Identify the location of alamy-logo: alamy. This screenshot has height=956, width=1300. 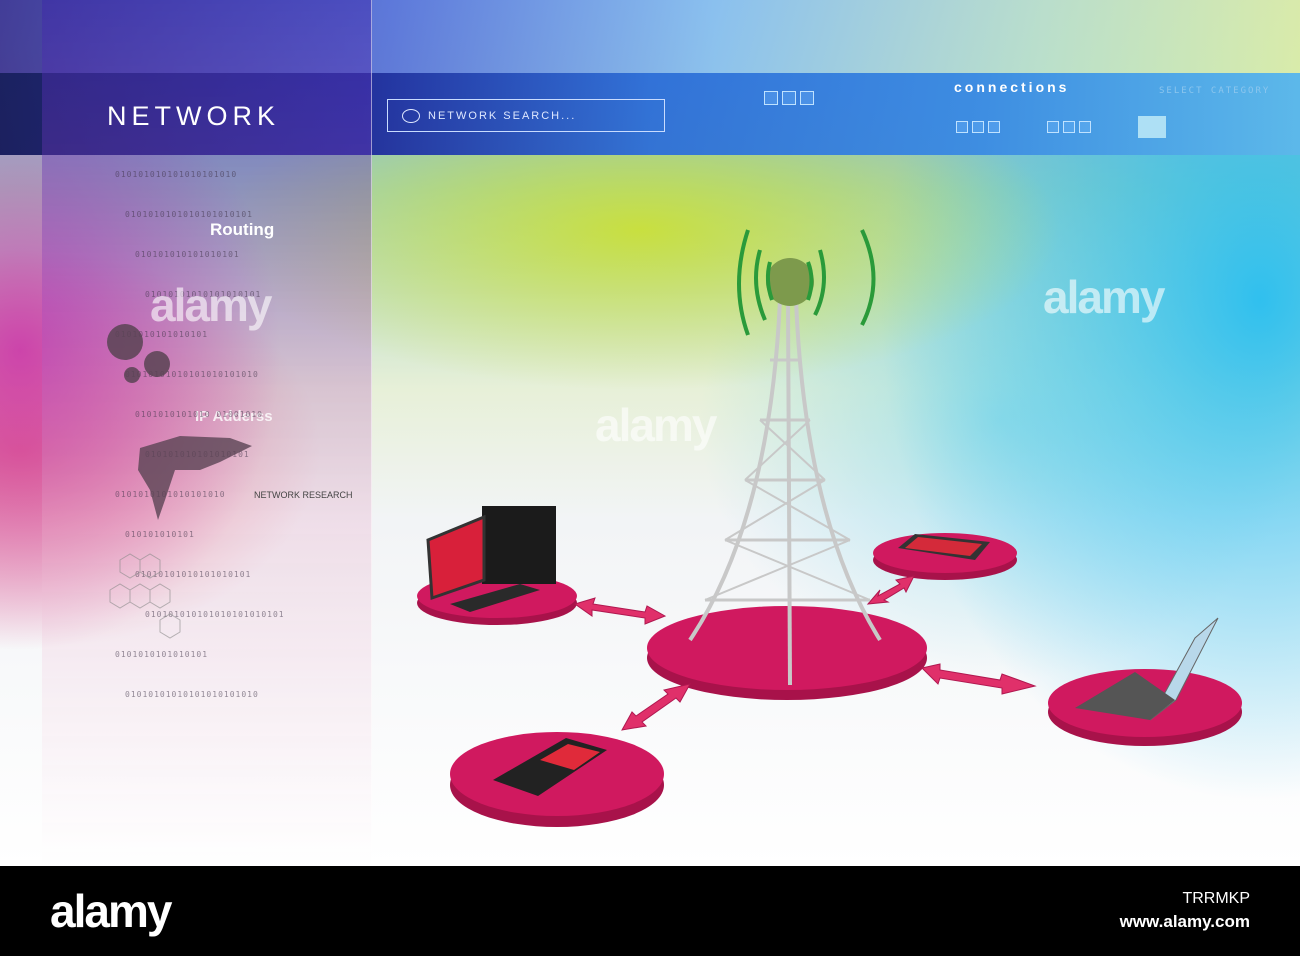
(111, 911).